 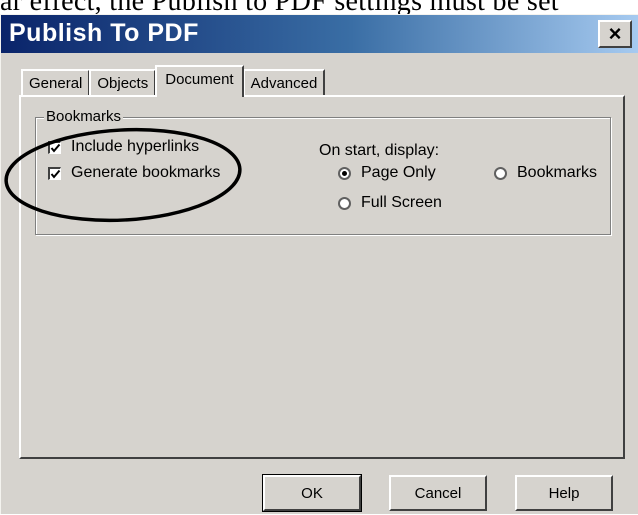 I want to click on page-only-radio, so click(x=344, y=173).